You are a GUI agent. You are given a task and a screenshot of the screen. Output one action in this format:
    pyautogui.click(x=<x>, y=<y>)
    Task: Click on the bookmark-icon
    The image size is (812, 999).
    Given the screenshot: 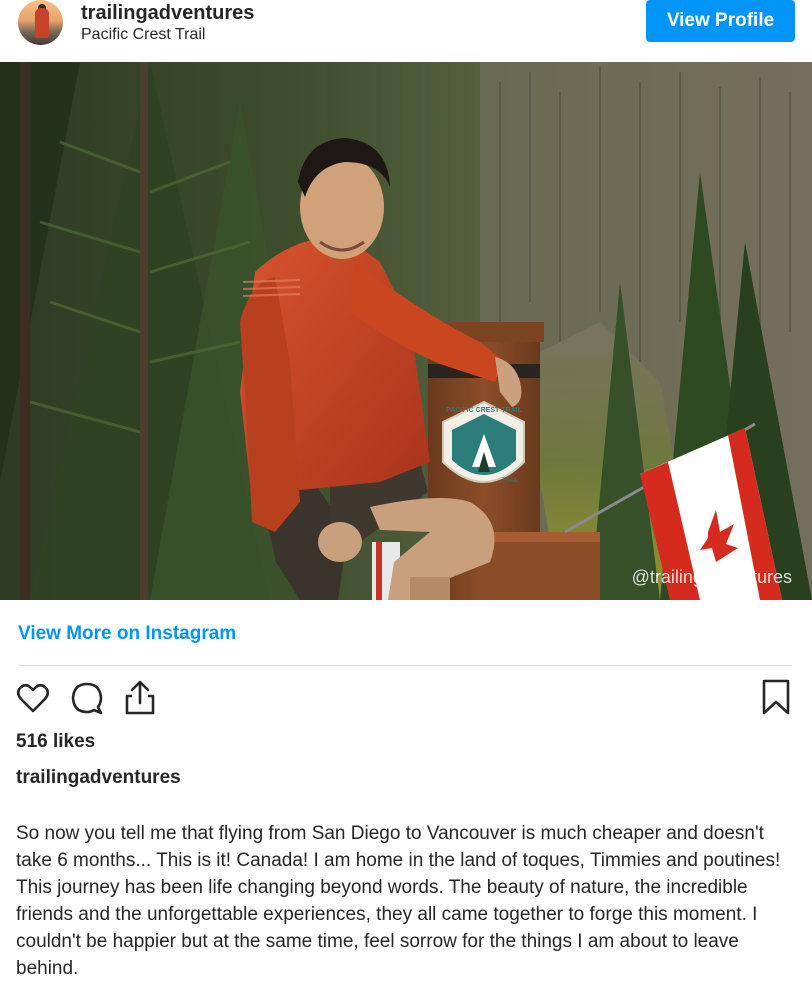 What is the action you would take?
    pyautogui.click(x=776, y=696)
    